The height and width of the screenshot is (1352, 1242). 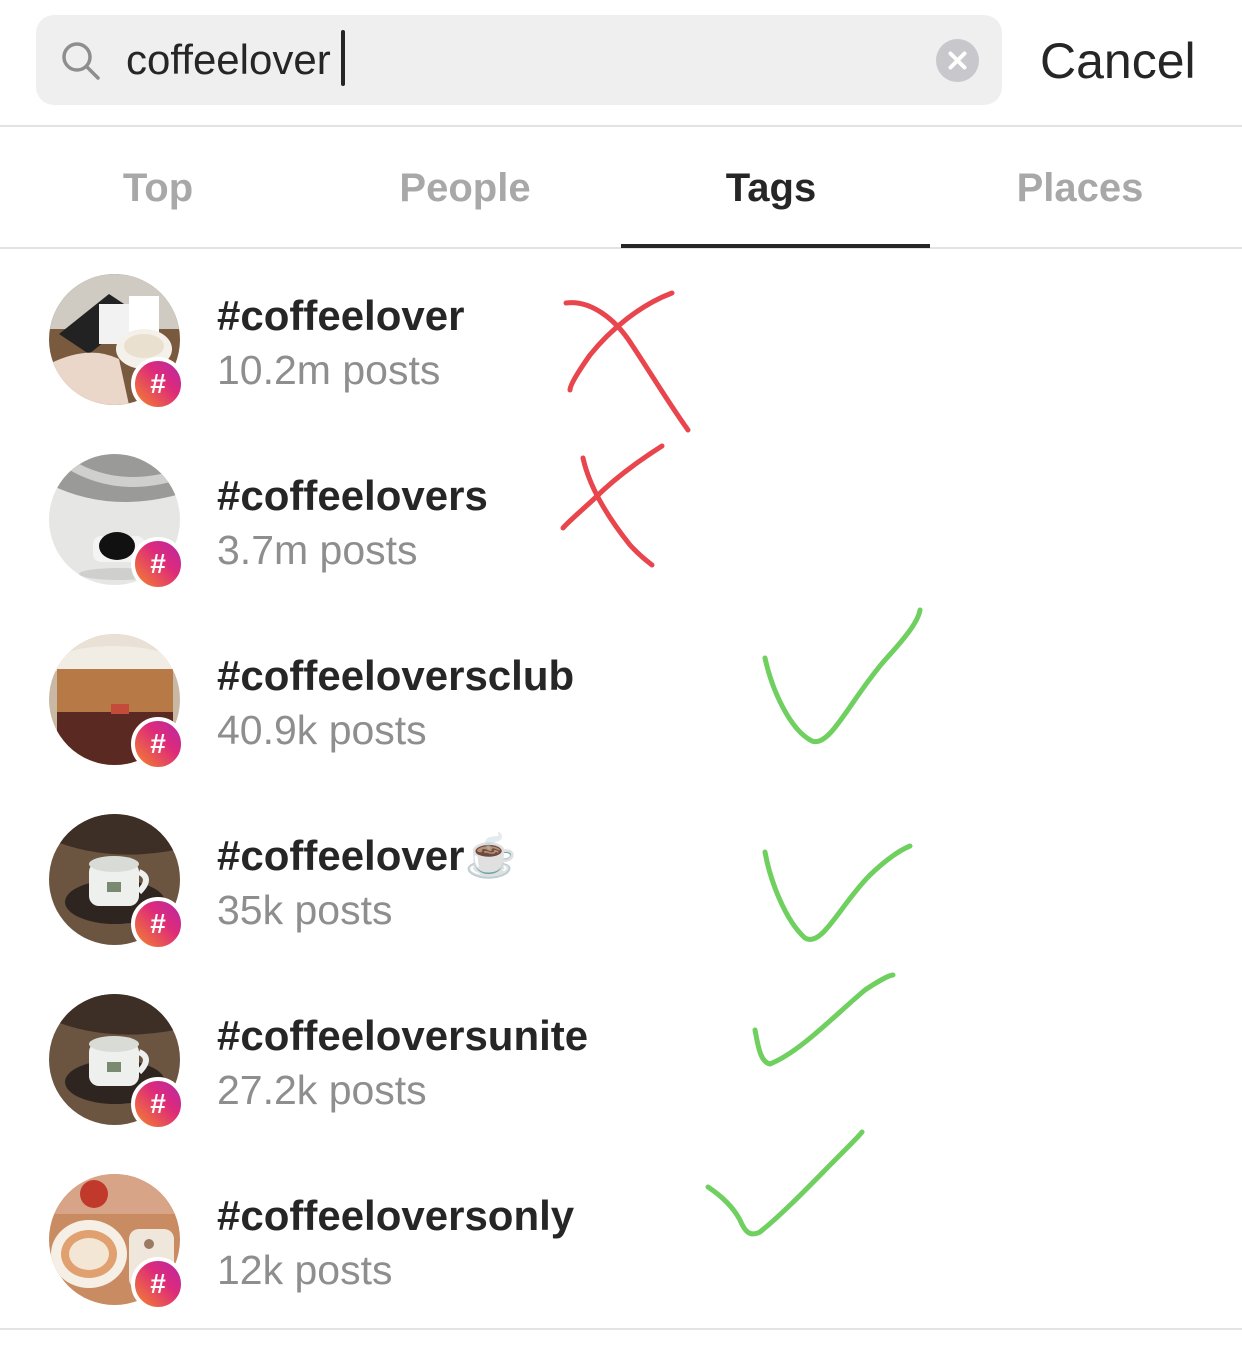 I want to click on tag-post-count: 12k posts, so click(x=305, y=1270).